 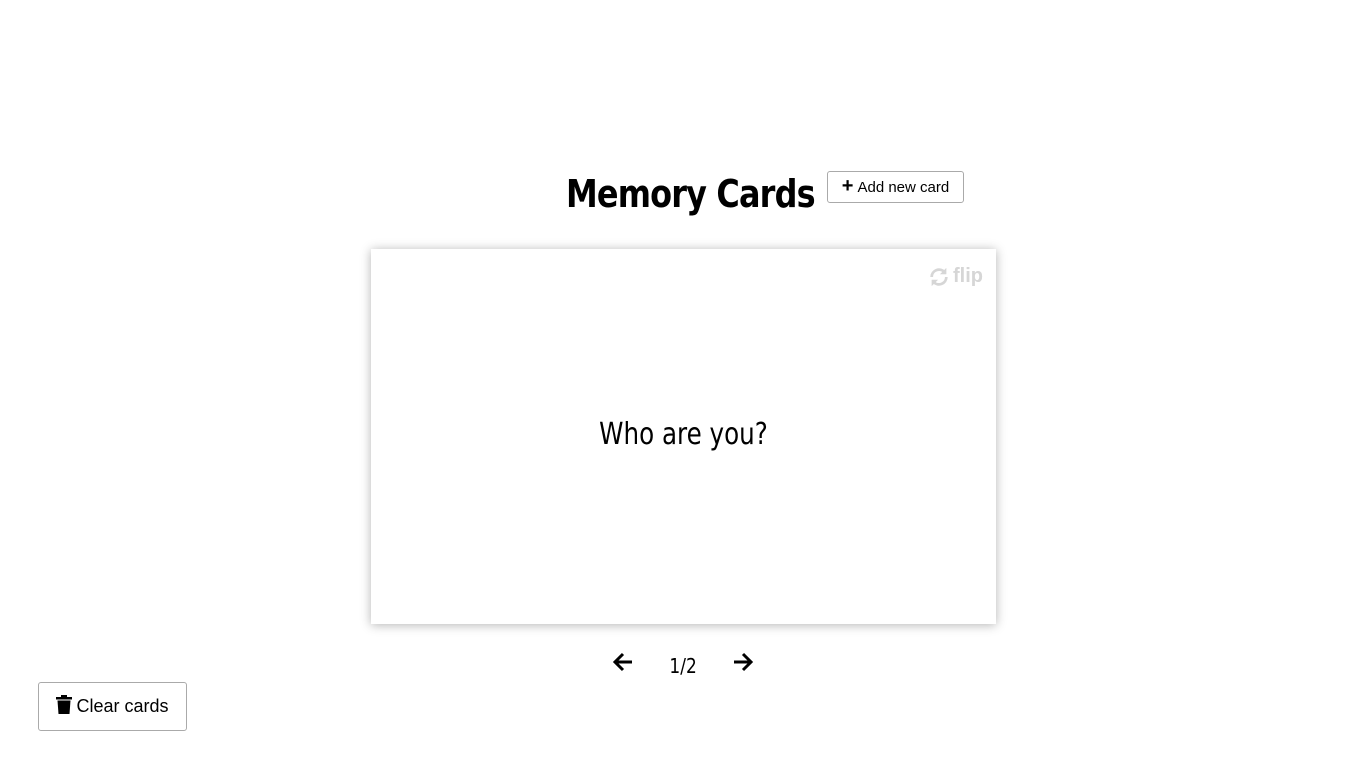 I want to click on card-counter: 1/2, so click(x=683, y=666).